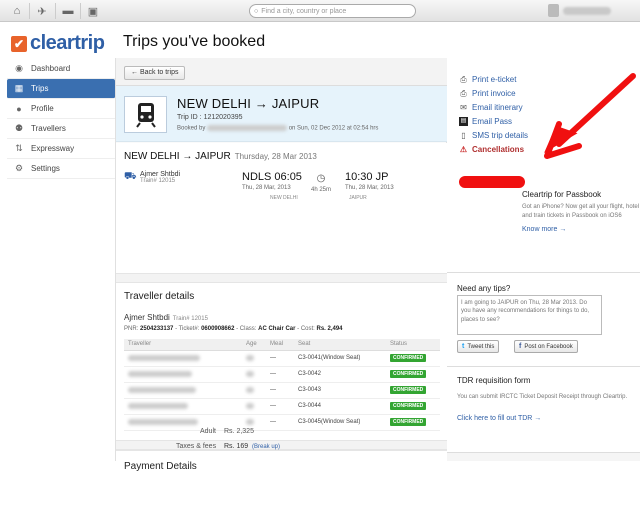  I want to click on journey-route: NEW DELHI → JAIPUR, so click(177, 156).